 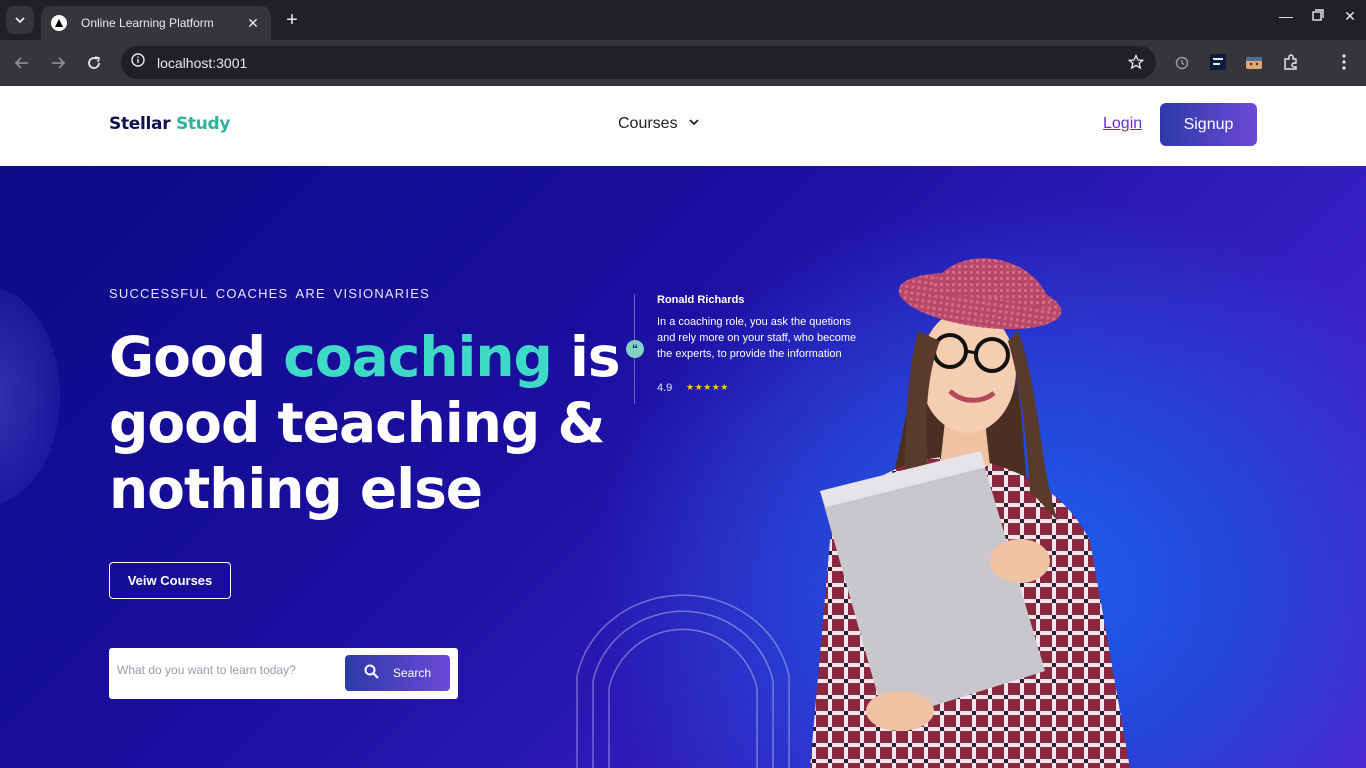 What do you see at coordinates (20, 20) in the screenshot?
I see `tab-list-icon` at bounding box center [20, 20].